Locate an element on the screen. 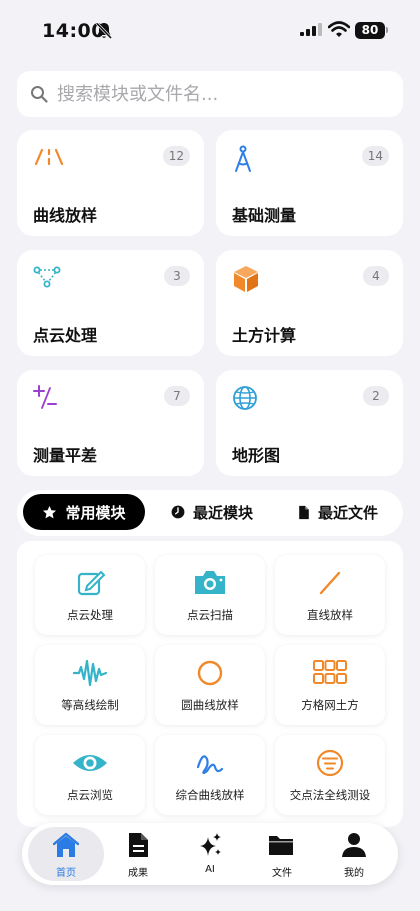  tab-recent-files: 最近文件 is located at coordinates (338, 512).